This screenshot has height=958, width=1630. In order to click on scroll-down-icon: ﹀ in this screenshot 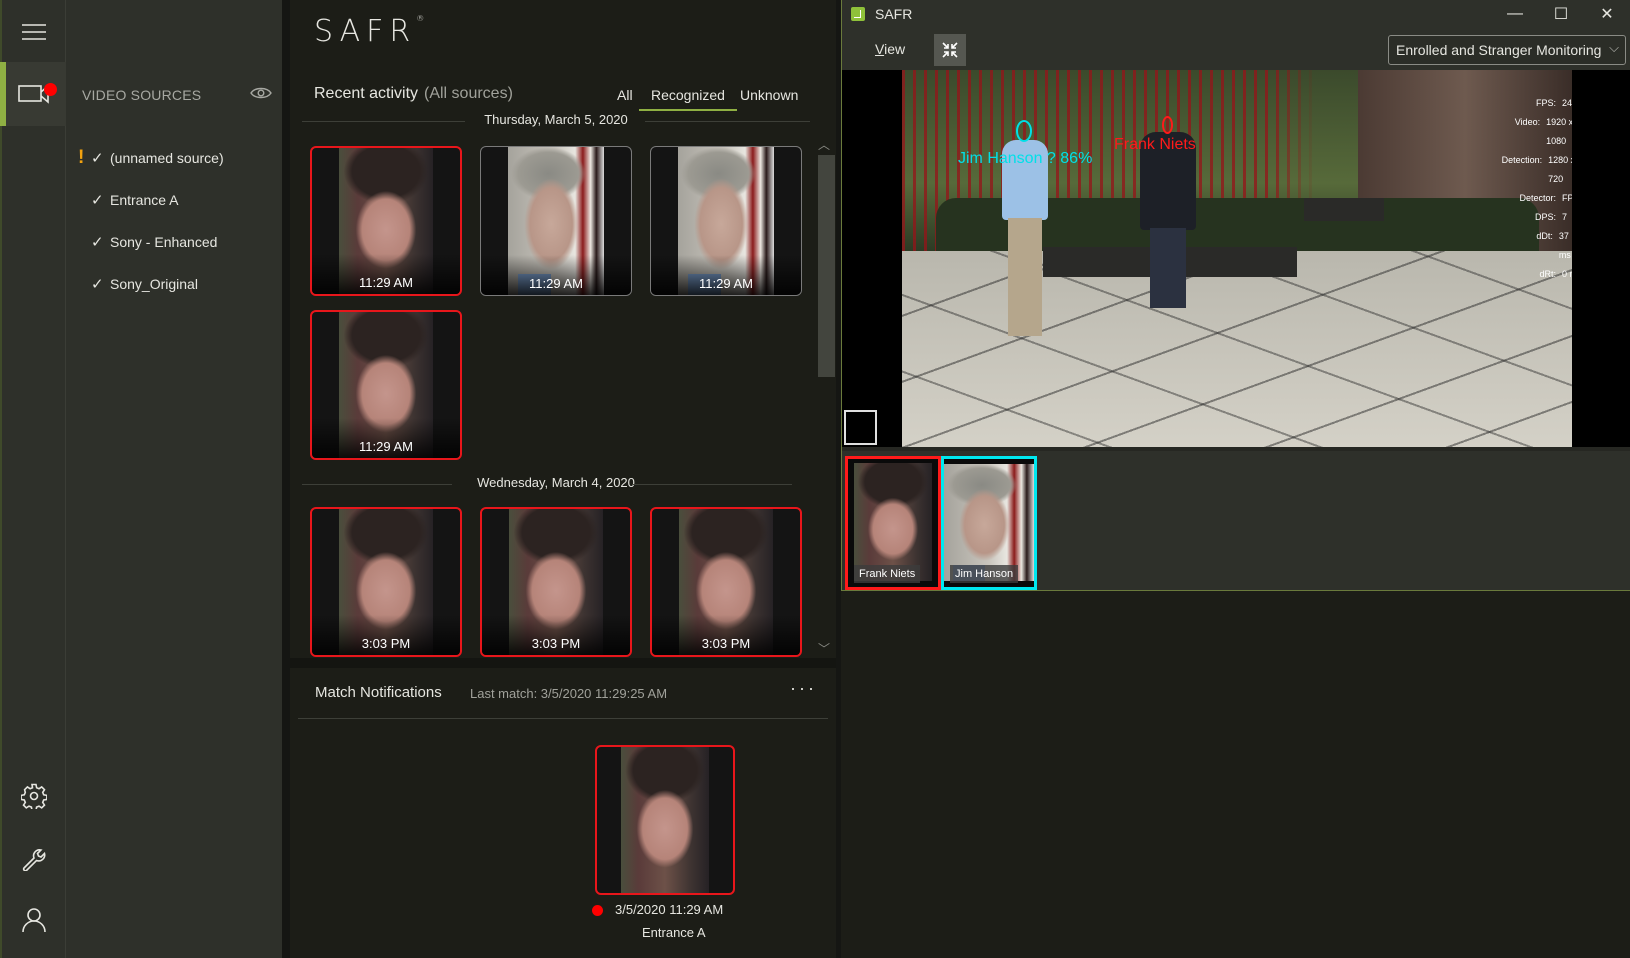, I will do `click(824, 648)`.